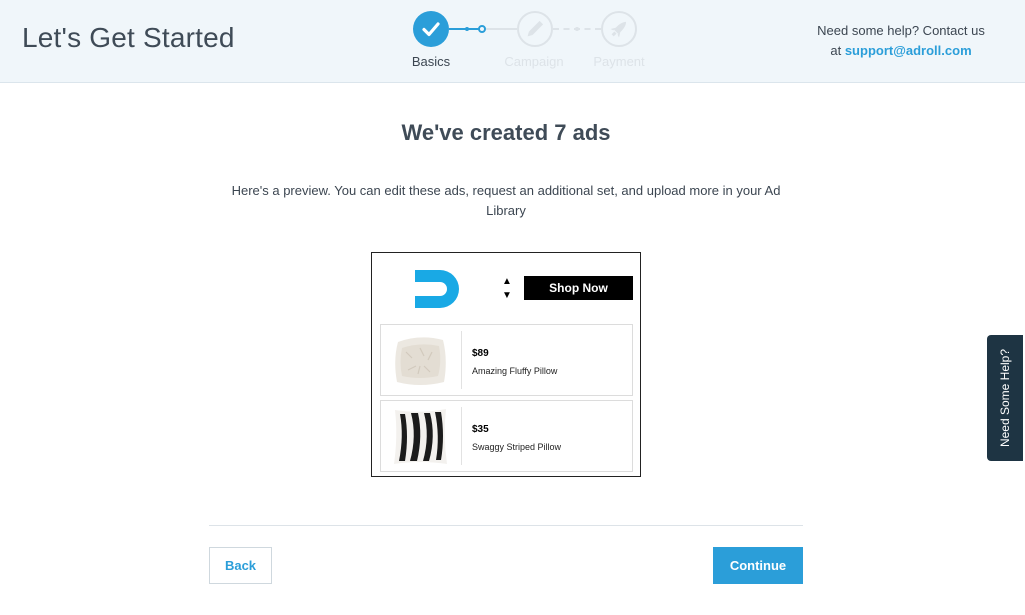 The height and width of the screenshot is (615, 1025). I want to click on step-label-basics: Basics, so click(431, 61).